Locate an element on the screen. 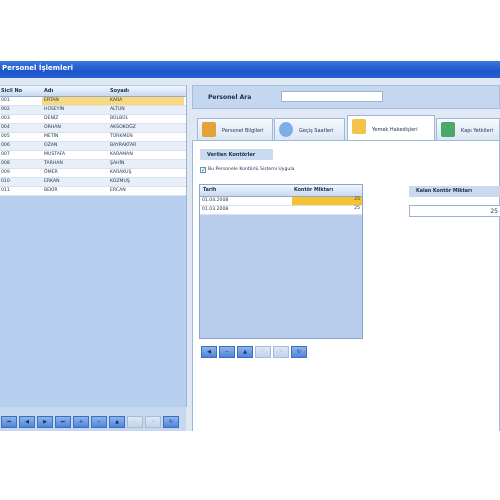 The width and height of the screenshot is (500, 500). table-row: 01.03.2008 25 is located at coordinates (281, 210).